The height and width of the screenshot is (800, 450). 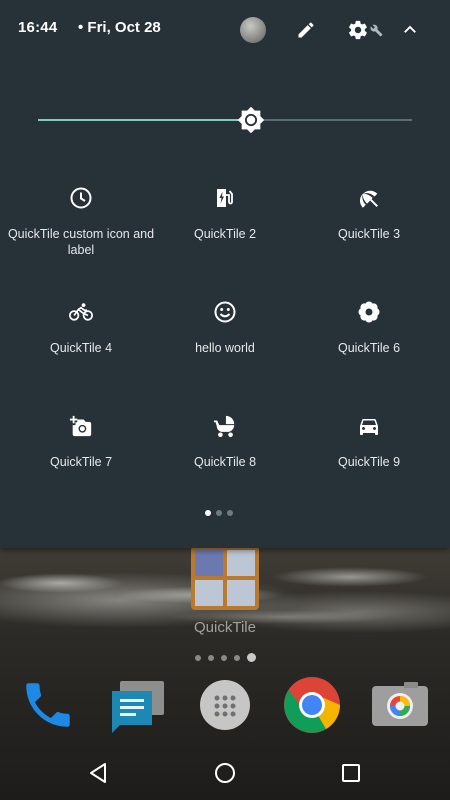 What do you see at coordinates (225, 198) in the screenshot?
I see `ev-charger-icon` at bounding box center [225, 198].